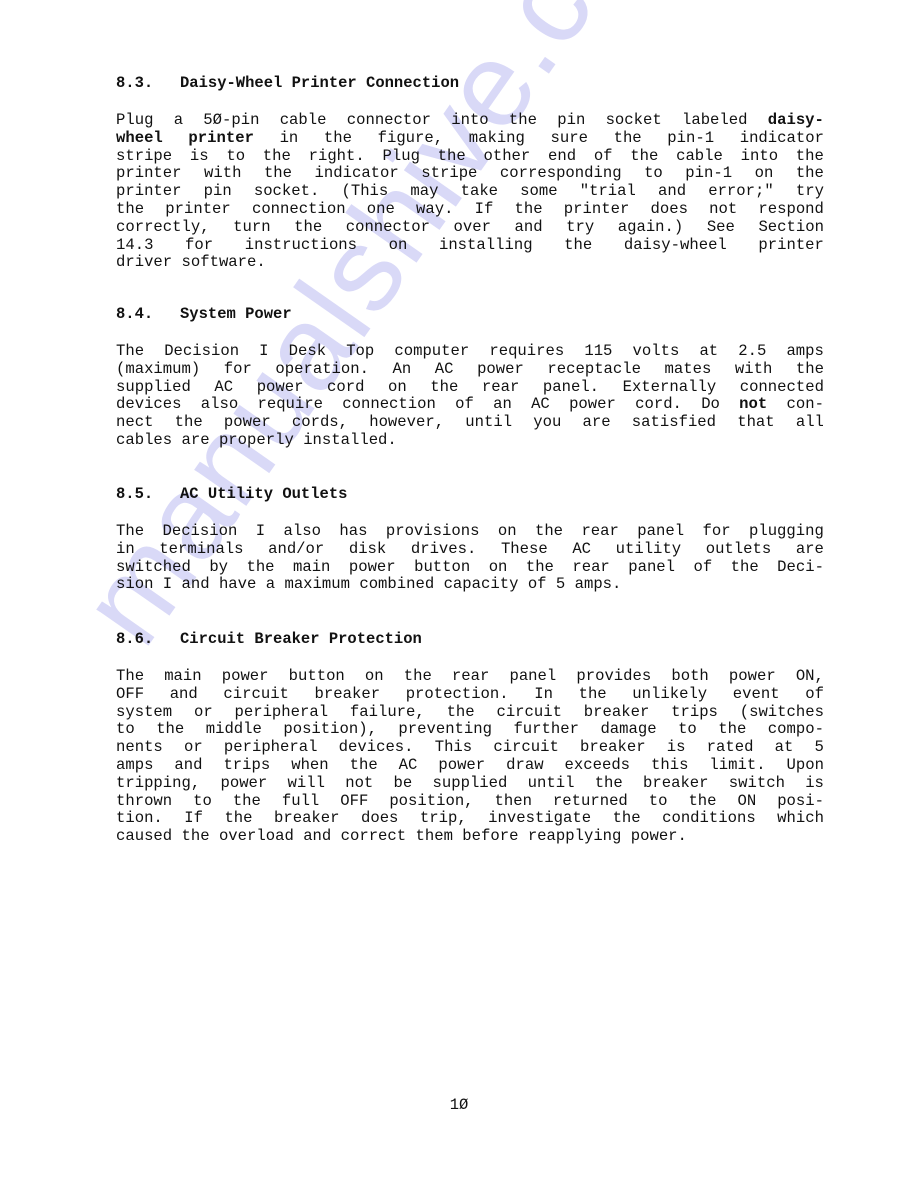 The height and width of the screenshot is (1188, 918). I want to click on word: rated, so click(730, 747).